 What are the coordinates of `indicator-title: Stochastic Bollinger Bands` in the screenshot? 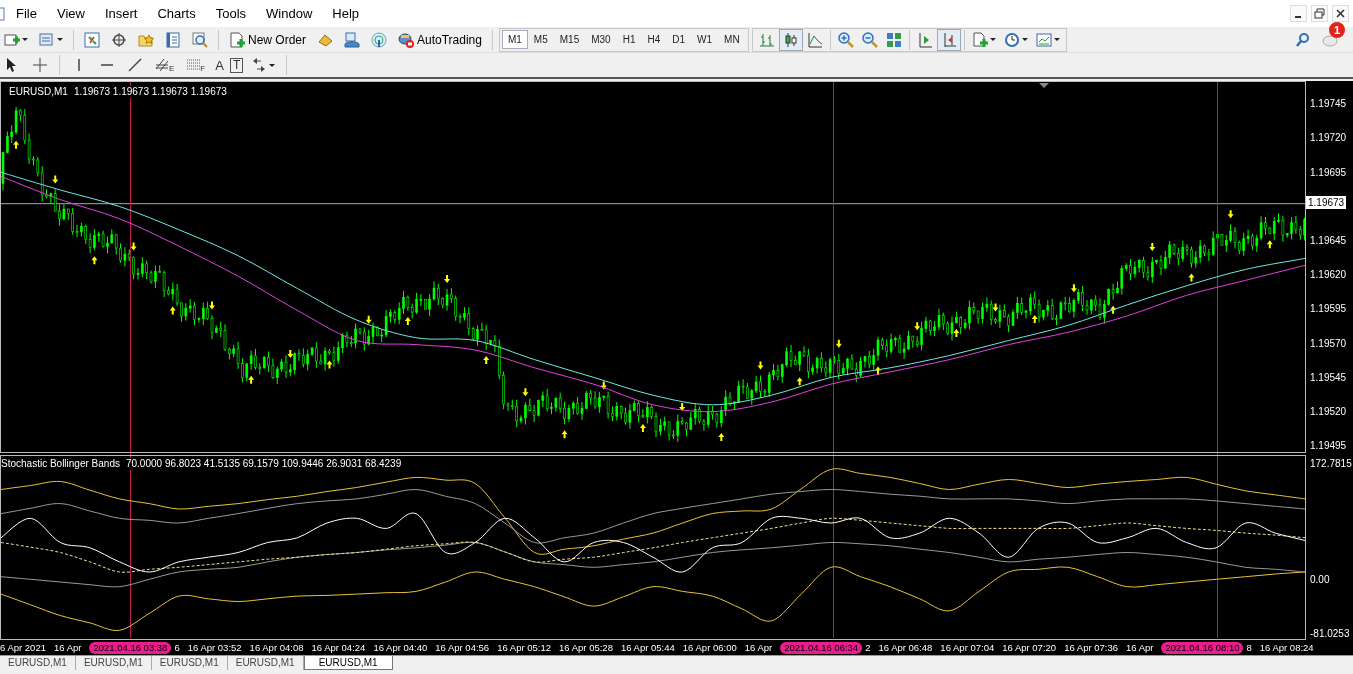 It's located at (60, 464).